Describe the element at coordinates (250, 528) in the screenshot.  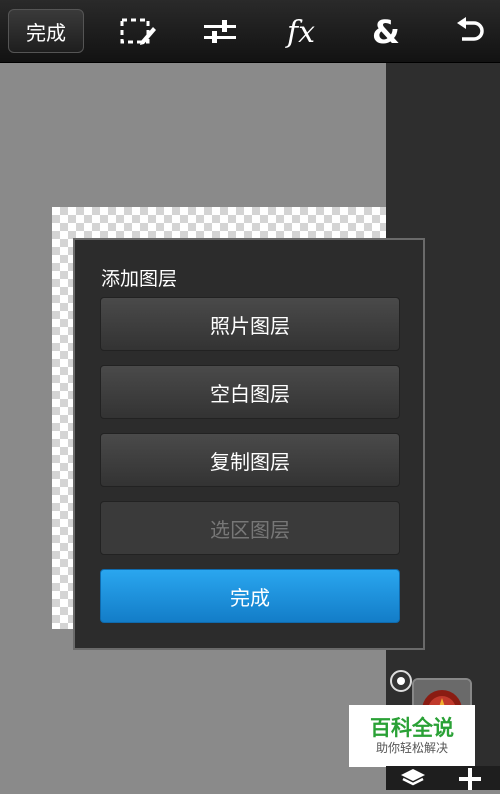
I see `selection-layer-button: 选区图层` at that location.